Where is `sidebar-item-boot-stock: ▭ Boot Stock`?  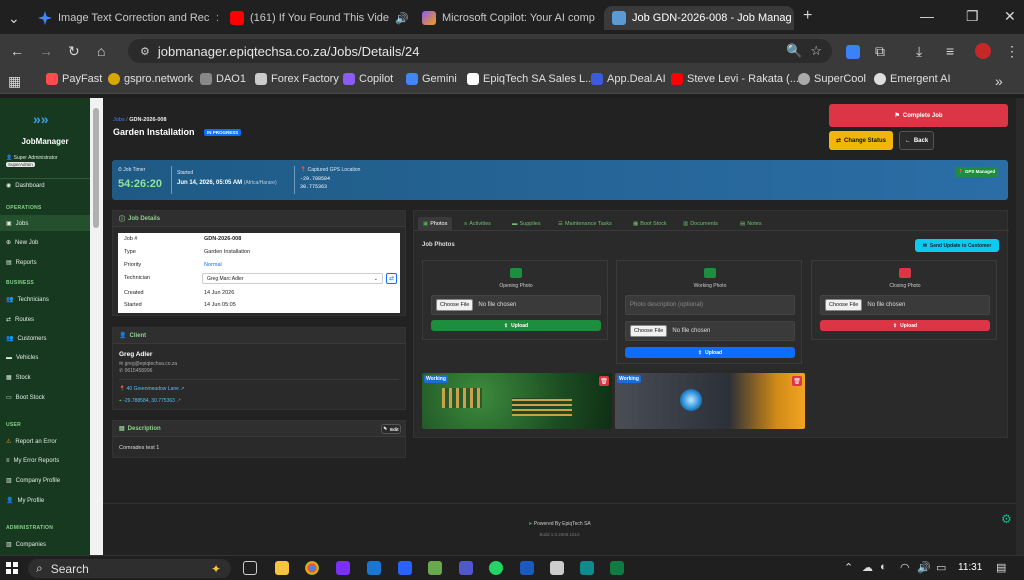 sidebar-item-boot-stock: ▭ Boot Stock is located at coordinates (25, 398).